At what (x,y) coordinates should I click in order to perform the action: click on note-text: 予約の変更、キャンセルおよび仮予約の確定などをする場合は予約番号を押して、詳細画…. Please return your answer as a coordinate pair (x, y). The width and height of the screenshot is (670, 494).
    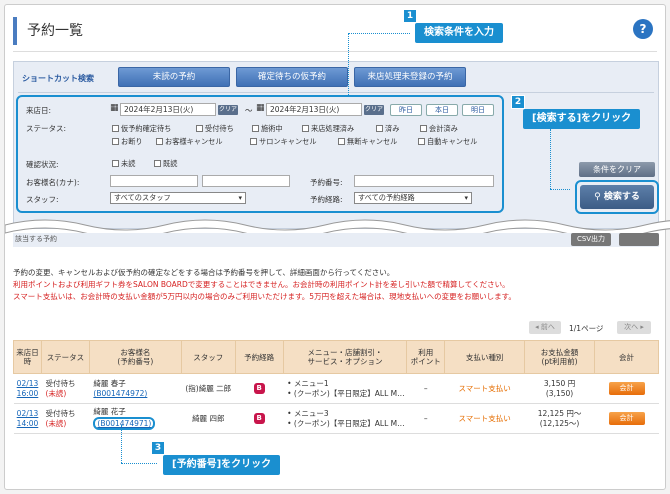
    Looking at the image, I should click on (204, 272).